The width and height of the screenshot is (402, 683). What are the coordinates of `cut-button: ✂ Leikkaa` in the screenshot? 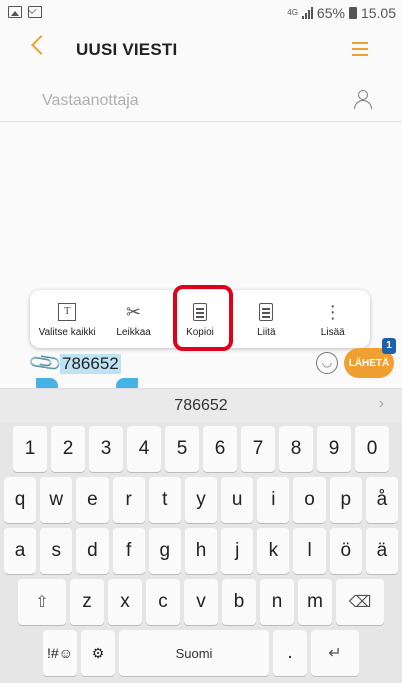 It's located at (134, 319).